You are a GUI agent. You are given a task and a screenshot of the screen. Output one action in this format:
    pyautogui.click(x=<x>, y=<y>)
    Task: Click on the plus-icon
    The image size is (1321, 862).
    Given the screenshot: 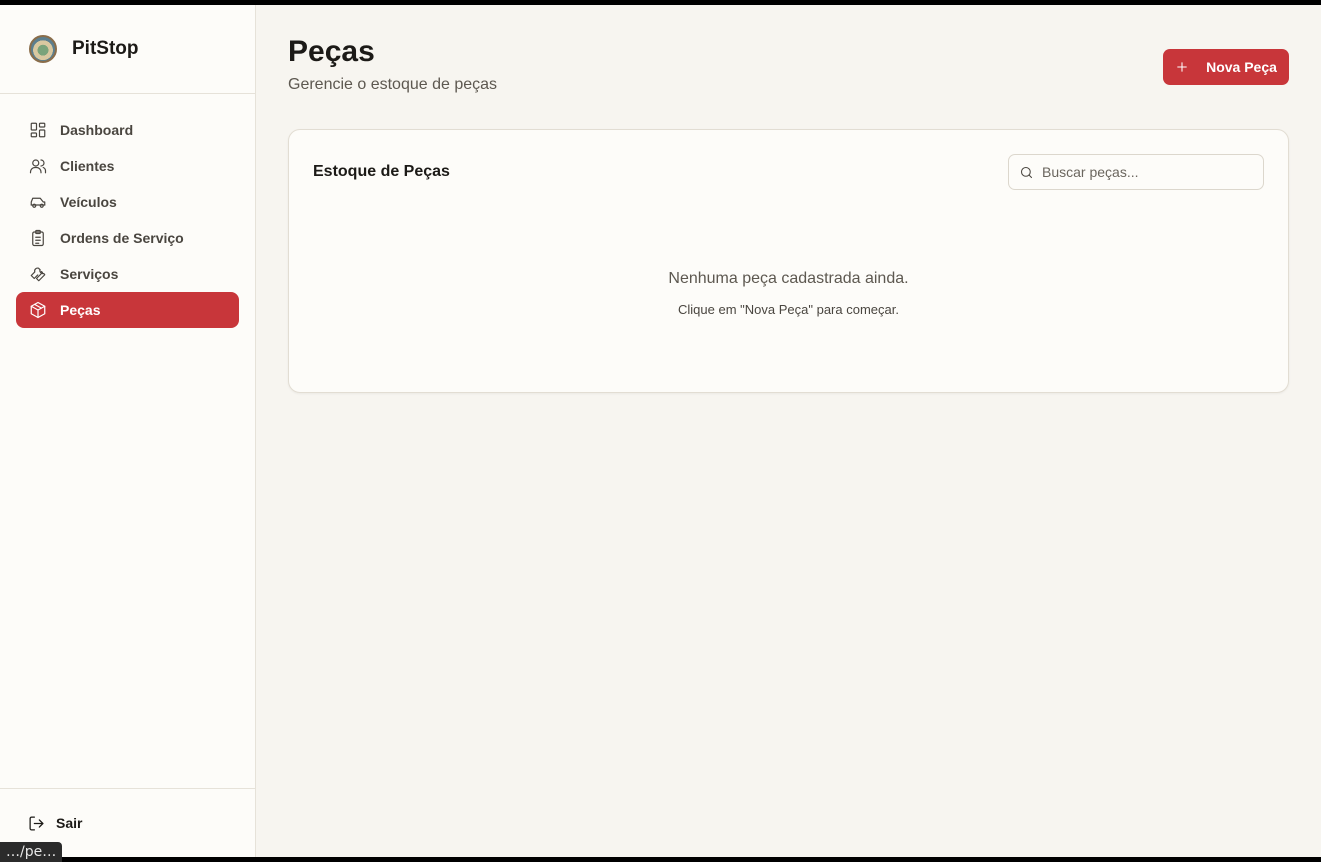 What is the action you would take?
    pyautogui.click(x=1182, y=67)
    